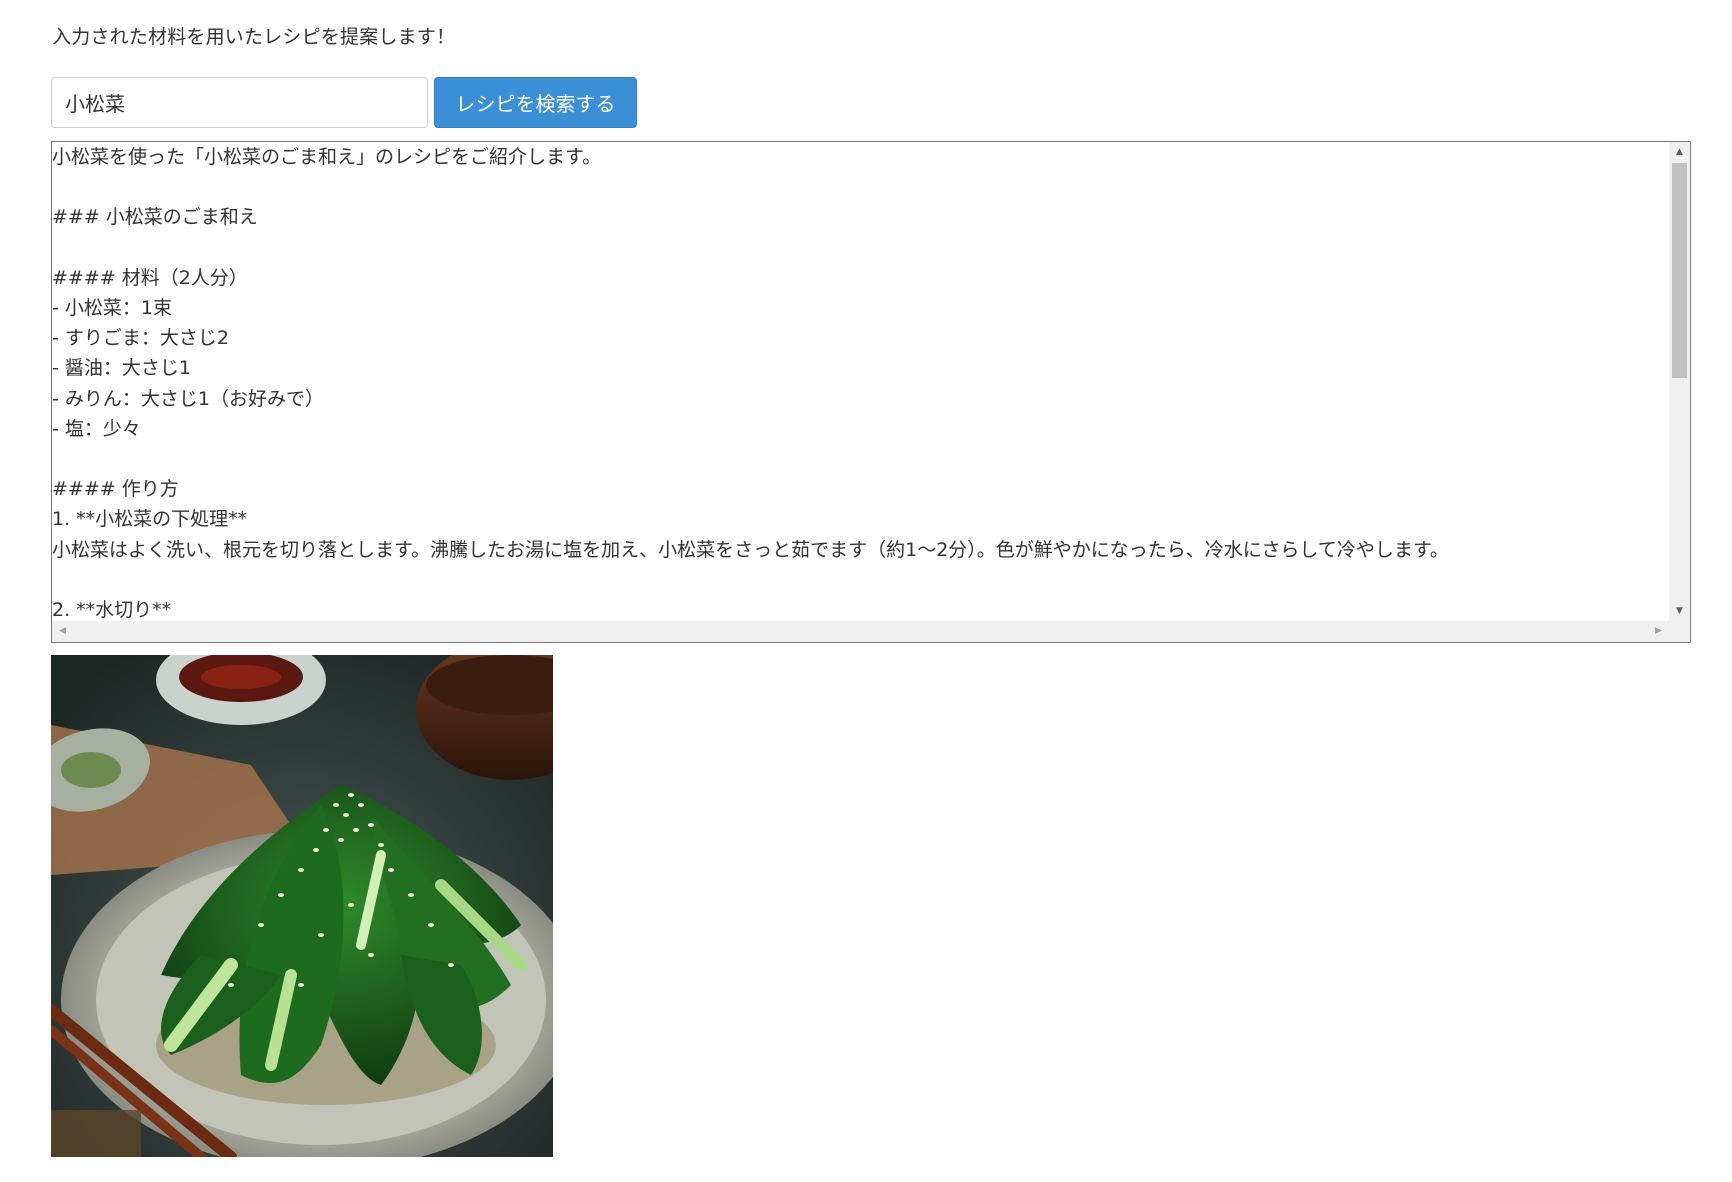 This screenshot has height=1182, width=1732. Describe the element at coordinates (302, 906) in the screenshot. I see `recipe-photo` at that location.